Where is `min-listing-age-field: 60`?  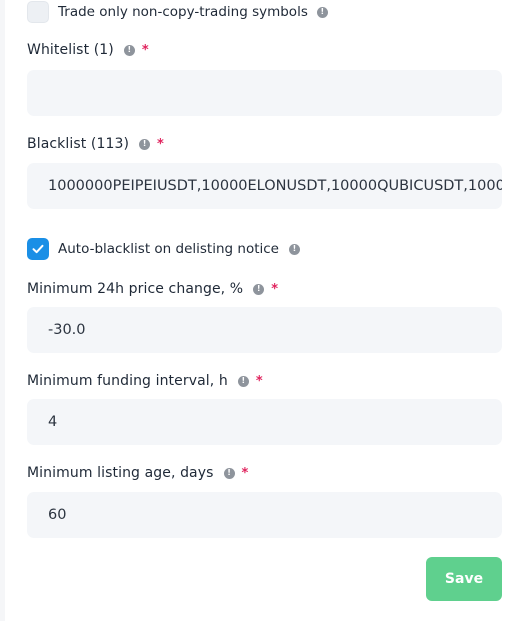 min-listing-age-field: 60 is located at coordinates (264, 515).